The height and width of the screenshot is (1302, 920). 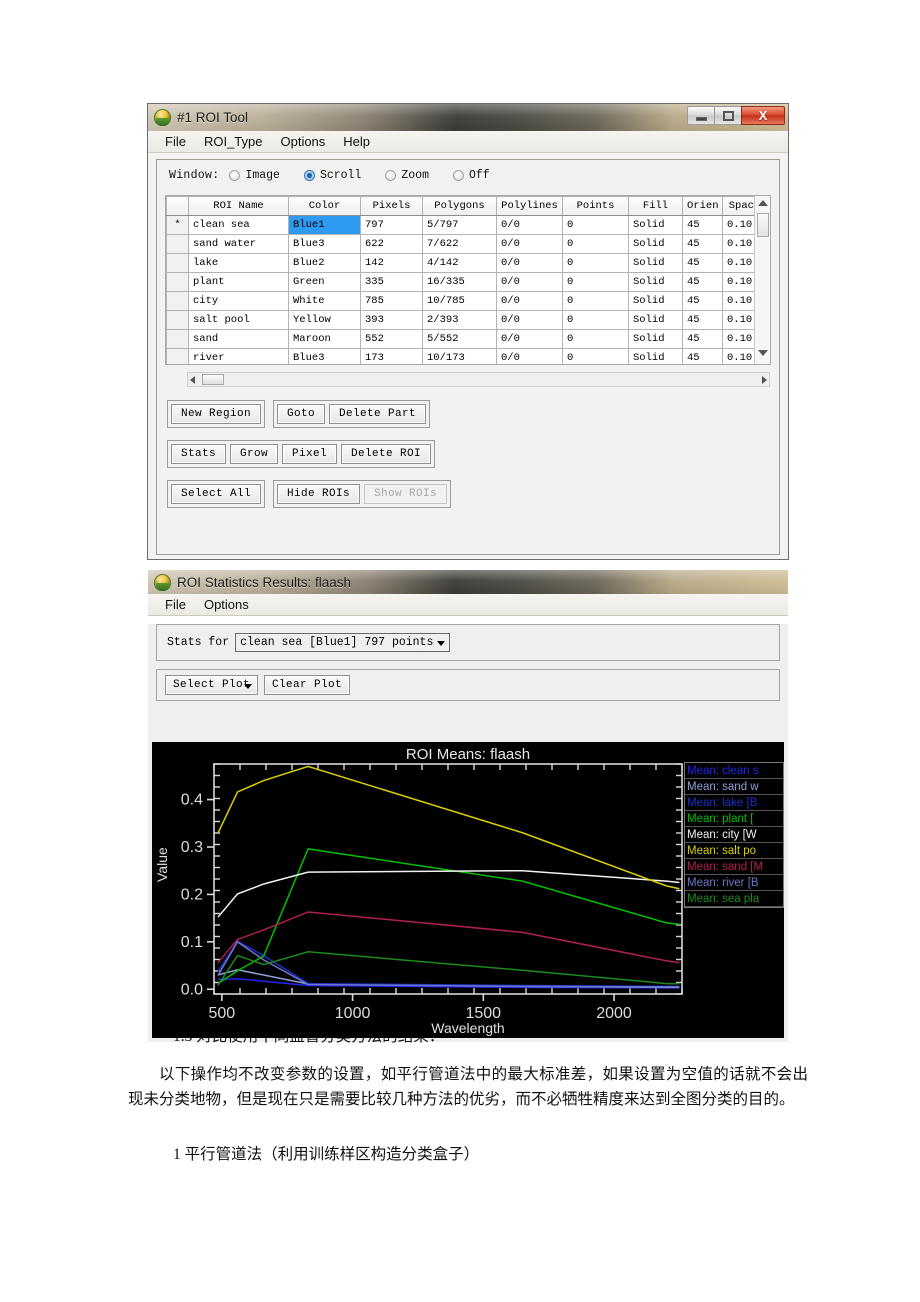 What do you see at coordinates (324, 339) in the screenshot?
I see `cell-color: Maroon` at bounding box center [324, 339].